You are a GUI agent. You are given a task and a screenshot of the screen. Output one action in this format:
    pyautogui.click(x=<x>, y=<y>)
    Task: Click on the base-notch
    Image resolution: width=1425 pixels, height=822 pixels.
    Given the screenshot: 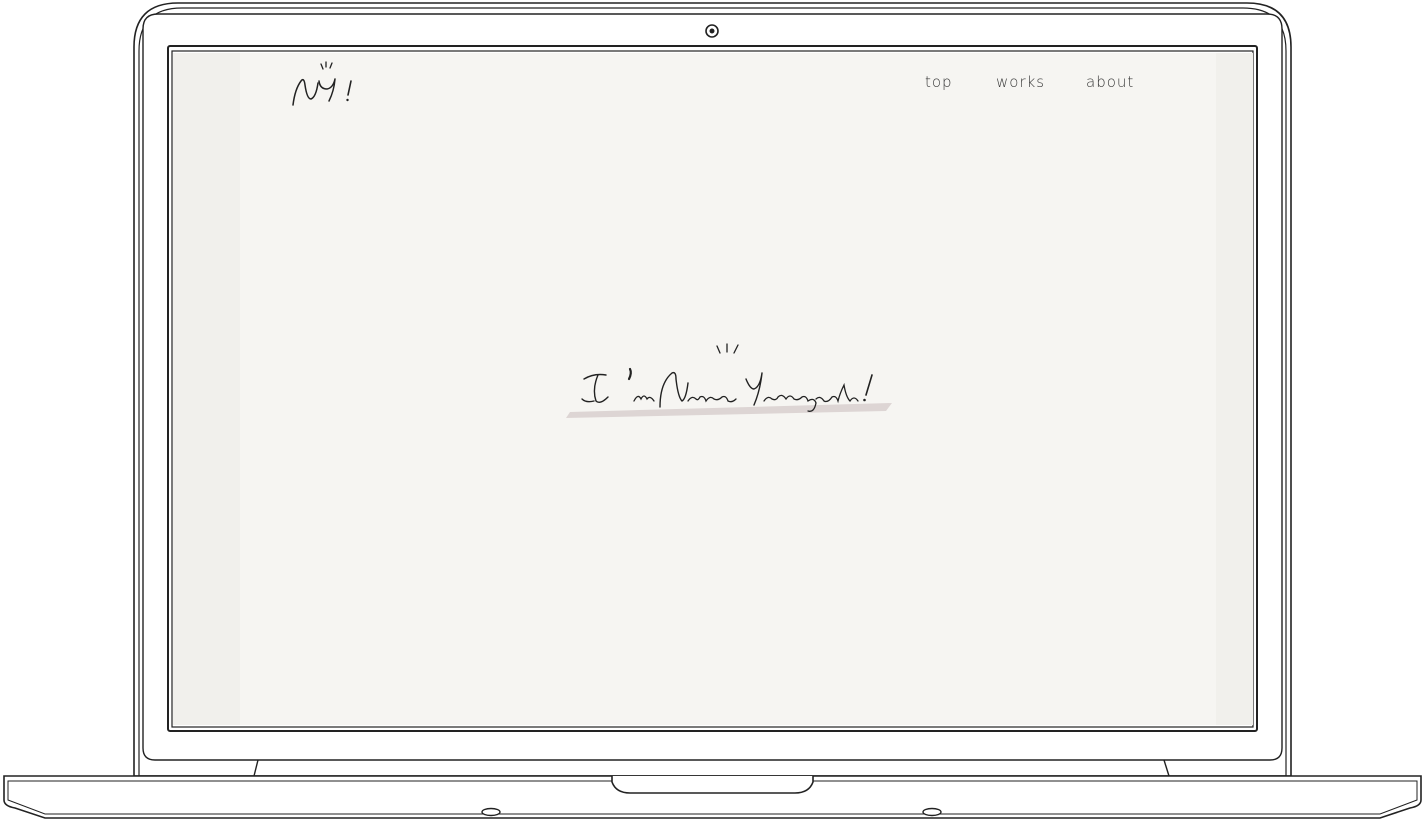 What is the action you would take?
    pyautogui.click(x=712, y=785)
    